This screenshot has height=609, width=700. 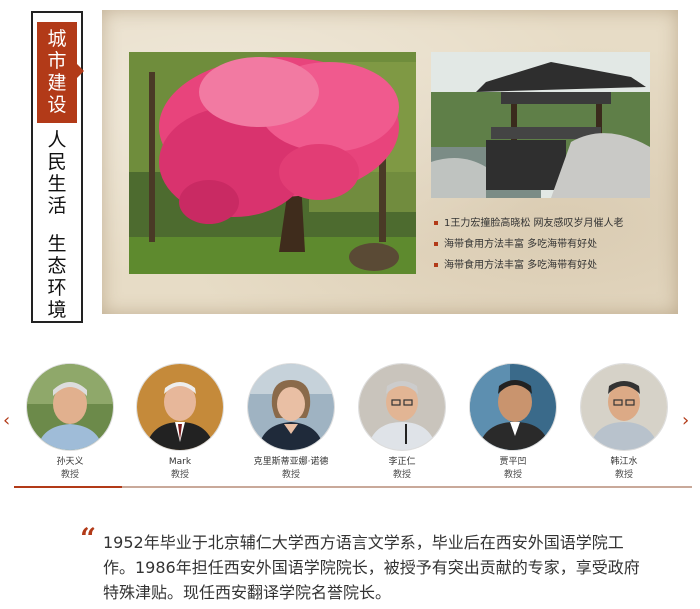 I want to click on person-card: Mark 教授, so click(x=180, y=423).